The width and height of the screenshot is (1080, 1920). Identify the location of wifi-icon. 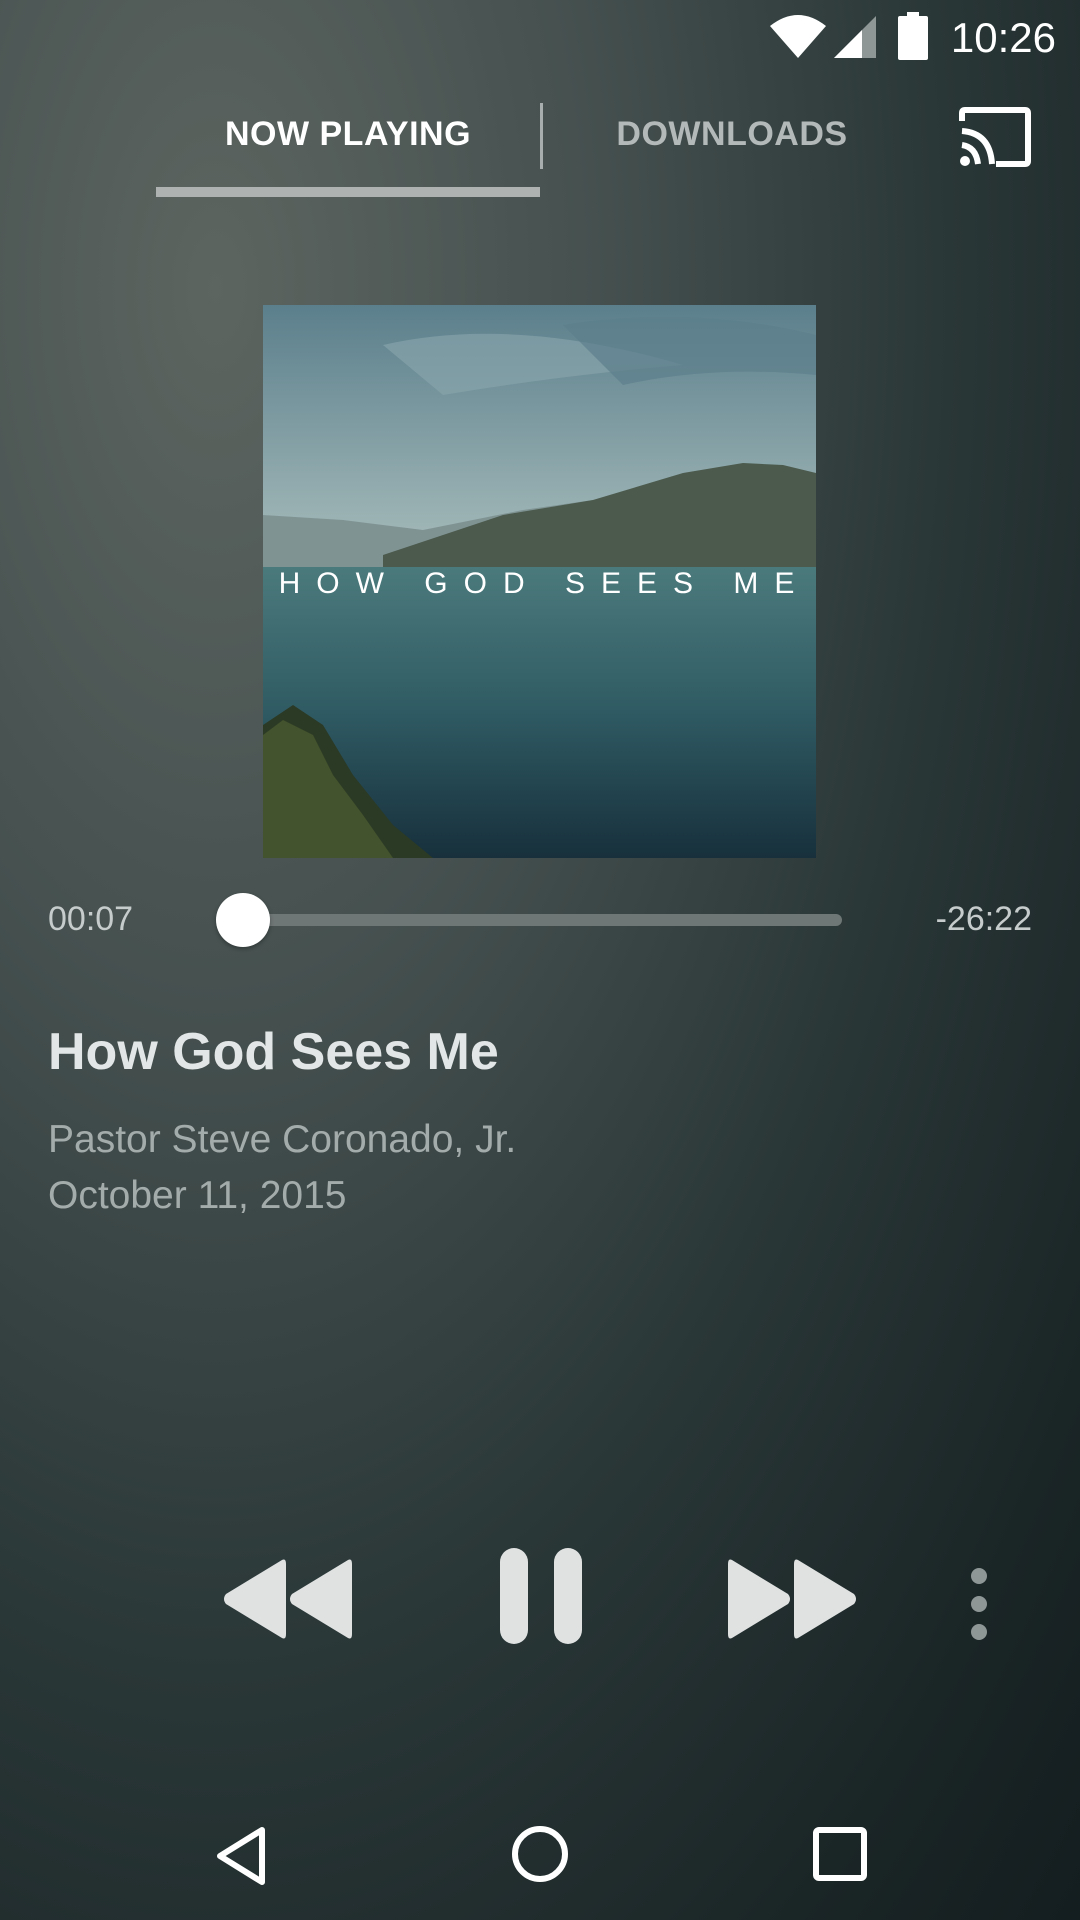
(798, 38).